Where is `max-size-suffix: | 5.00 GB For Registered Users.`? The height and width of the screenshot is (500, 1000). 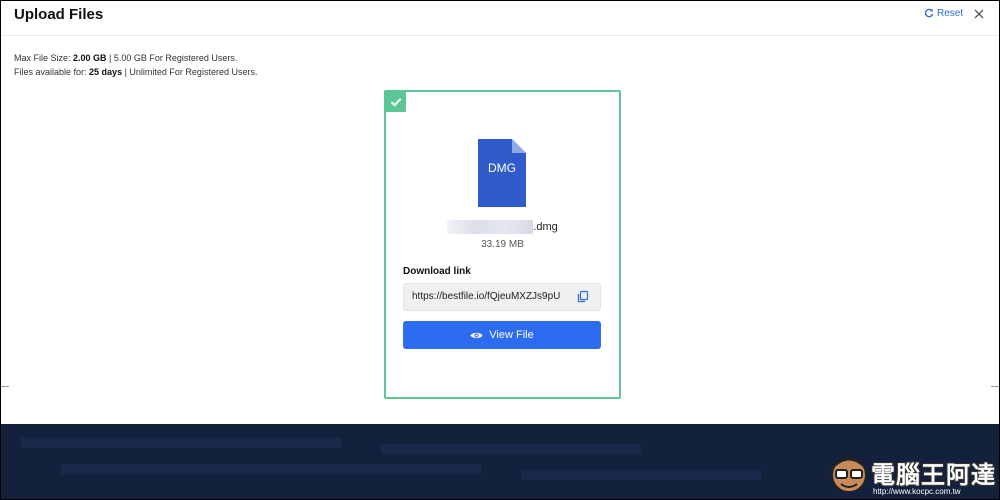 max-size-suffix: | 5.00 GB For Registered Users. is located at coordinates (172, 58).